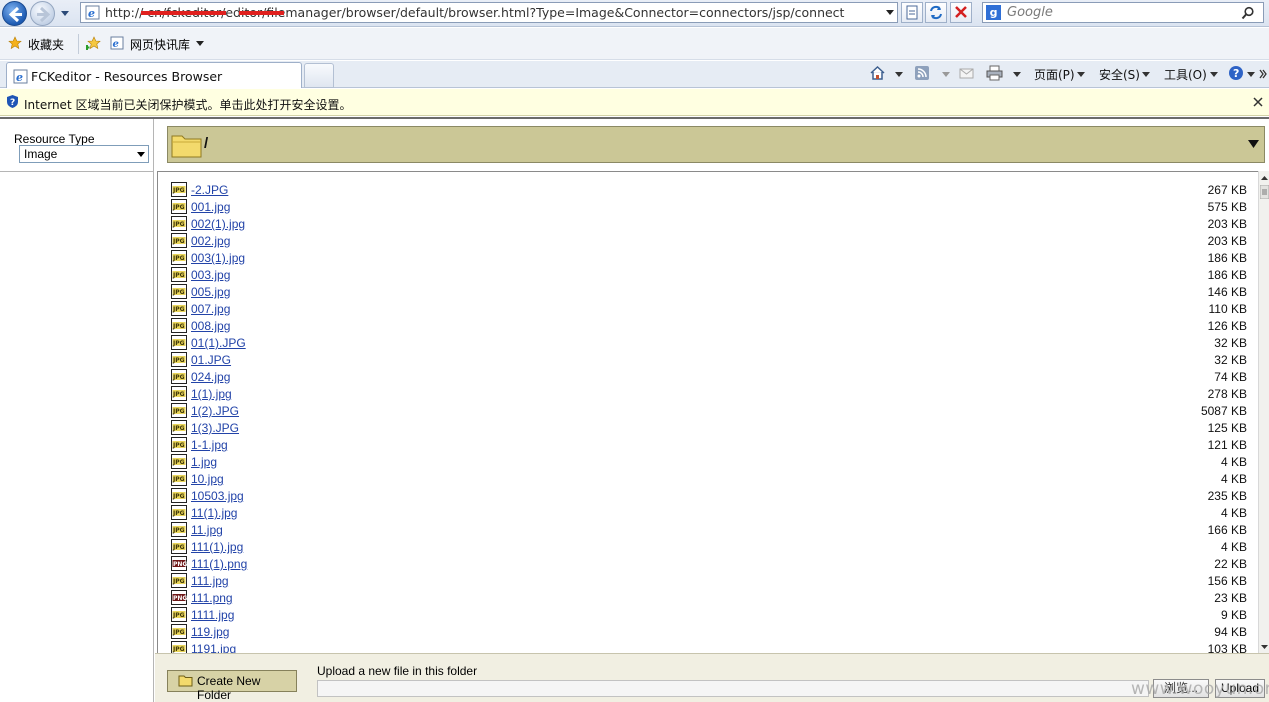  What do you see at coordinates (922, 73) in the screenshot?
I see `feeds-icon` at bounding box center [922, 73].